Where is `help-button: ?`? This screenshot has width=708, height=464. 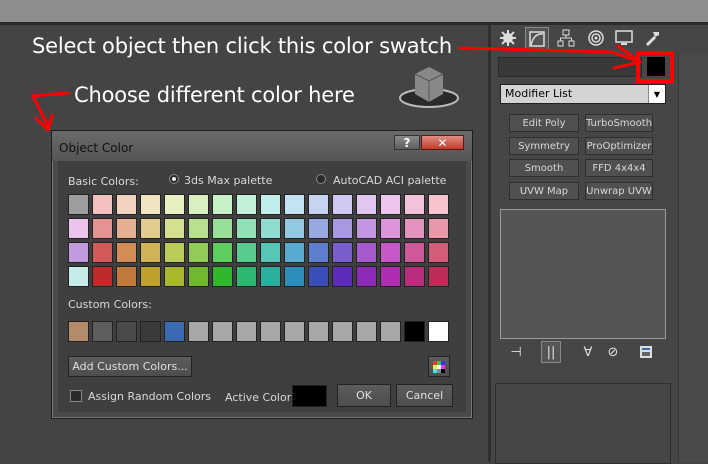 help-button: ? is located at coordinates (407, 142).